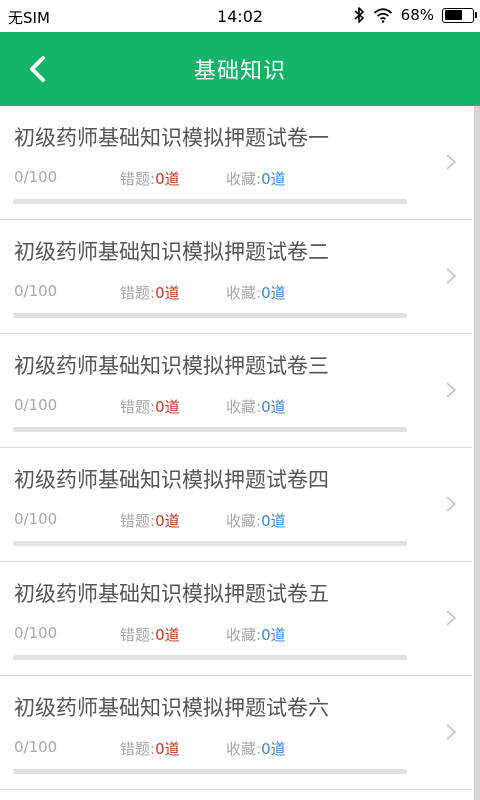 The image size is (480, 800). I want to click on app-header: 基础知识, so click(240, 69).